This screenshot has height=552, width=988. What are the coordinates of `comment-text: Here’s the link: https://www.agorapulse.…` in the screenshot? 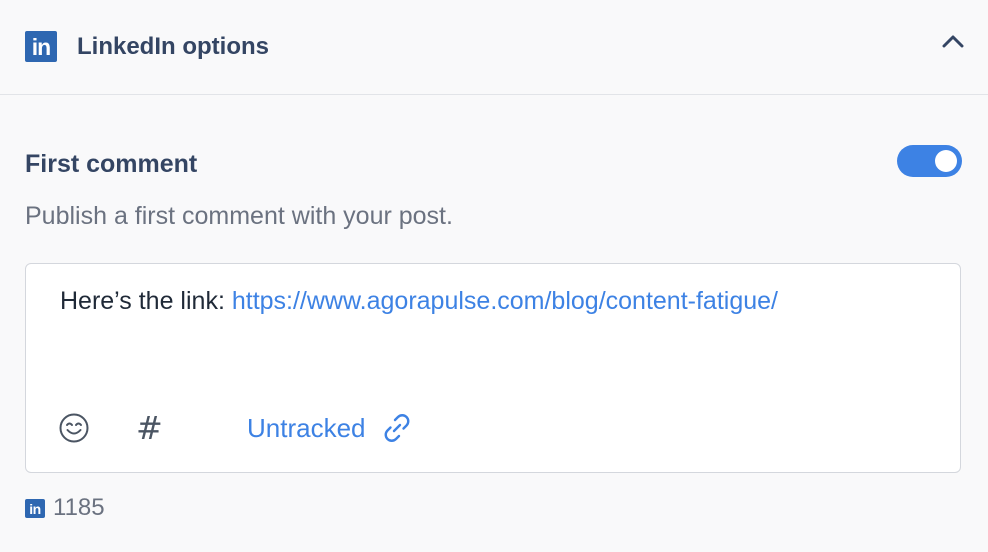 It's located at (419, 301).